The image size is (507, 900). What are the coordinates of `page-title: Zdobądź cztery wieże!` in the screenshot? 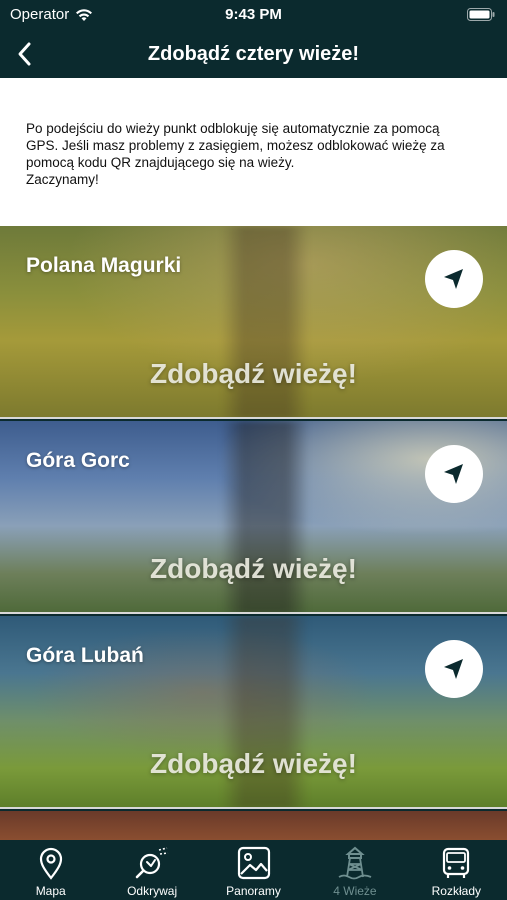 It's located at (253, 53).